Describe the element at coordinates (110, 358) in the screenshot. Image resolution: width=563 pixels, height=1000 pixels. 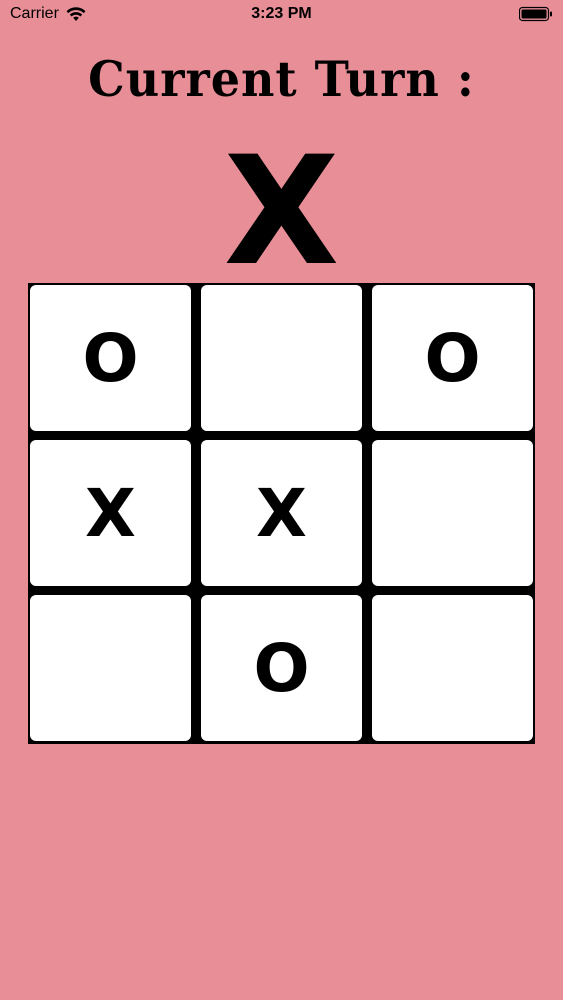
I see `board-cell-r1c1: O` at that location.